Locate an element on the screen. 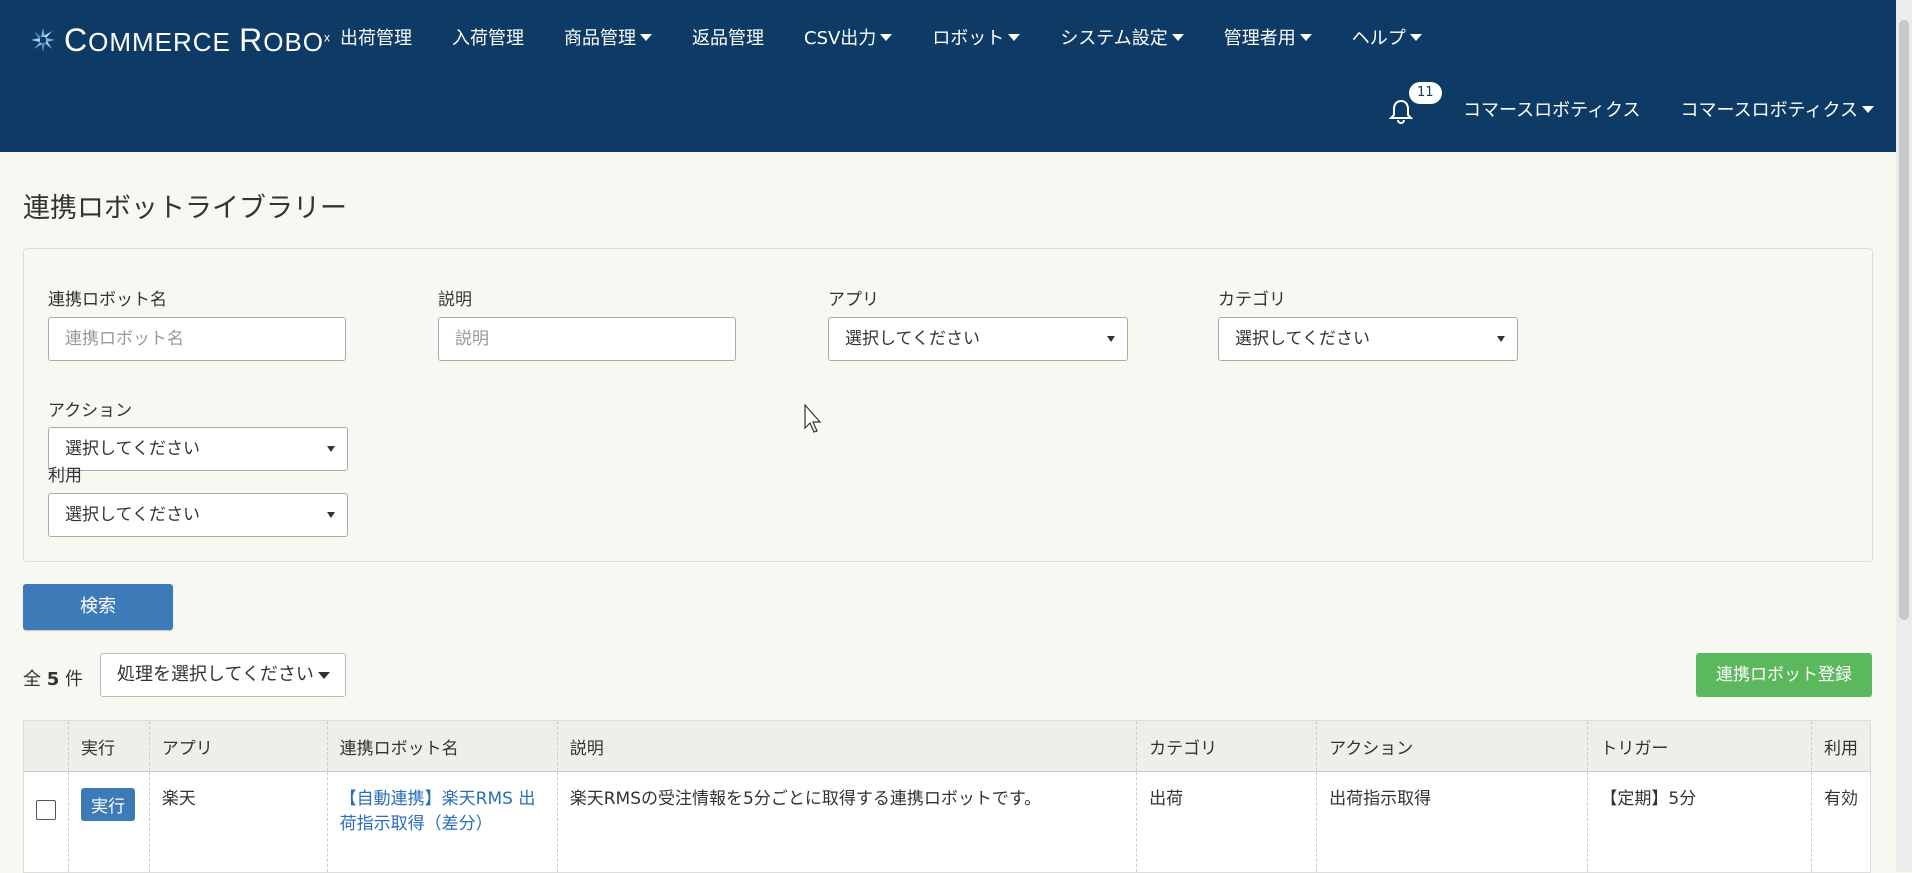 The height and width of the screenshot is (873, 1912). category-label: カテゴリ is located at coordinates (1252, 300).